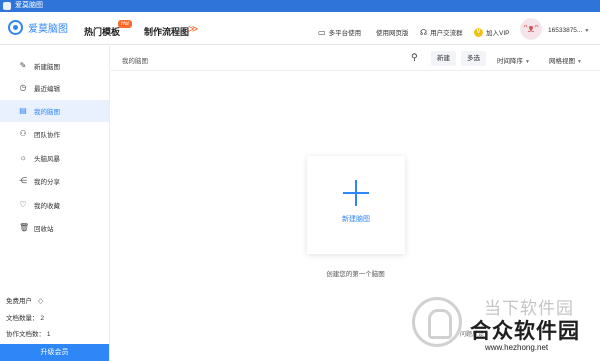 This screenshot has height=361, width=600. I want to click on user-group-link: ☊ 用户交流群, so click(441, 32).